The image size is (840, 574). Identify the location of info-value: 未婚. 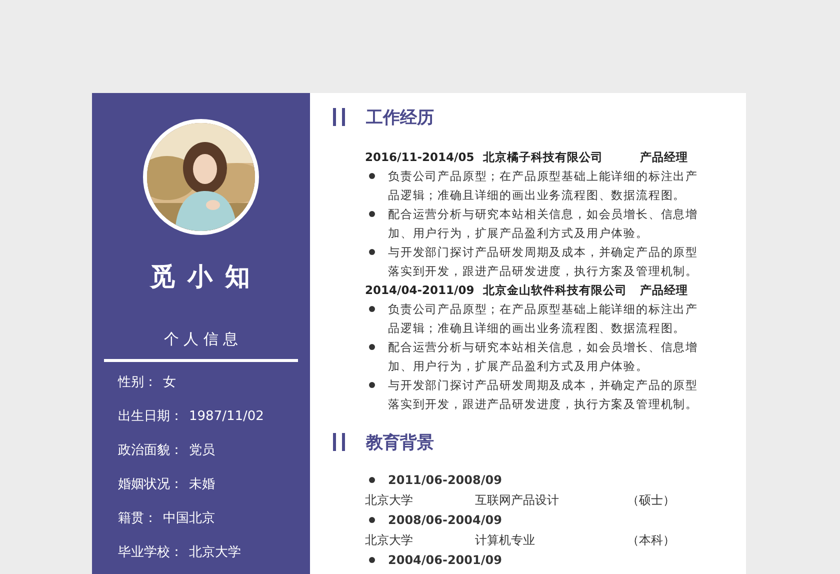
(202, 484).